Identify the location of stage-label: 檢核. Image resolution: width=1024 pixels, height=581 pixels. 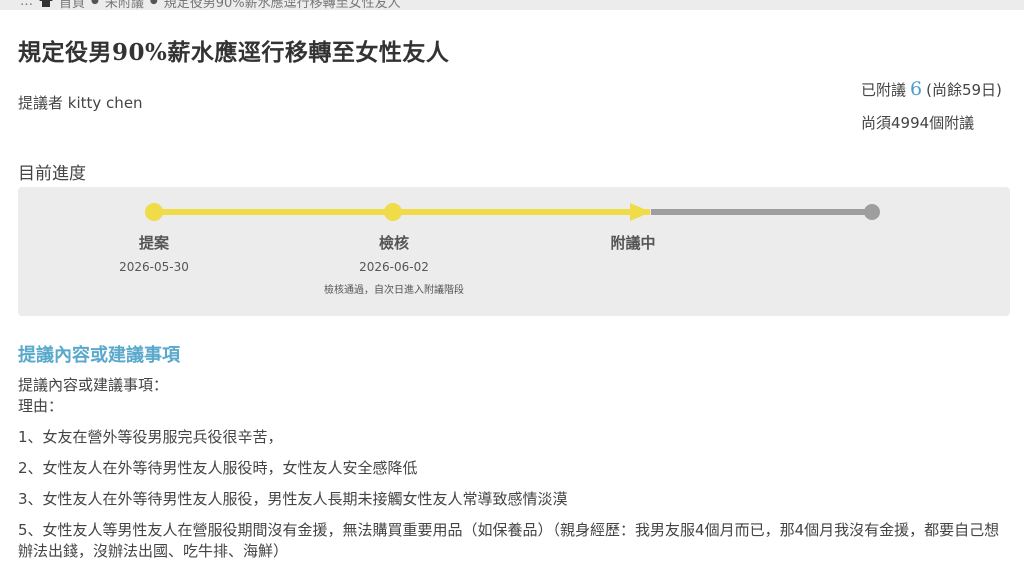
(393, 243).